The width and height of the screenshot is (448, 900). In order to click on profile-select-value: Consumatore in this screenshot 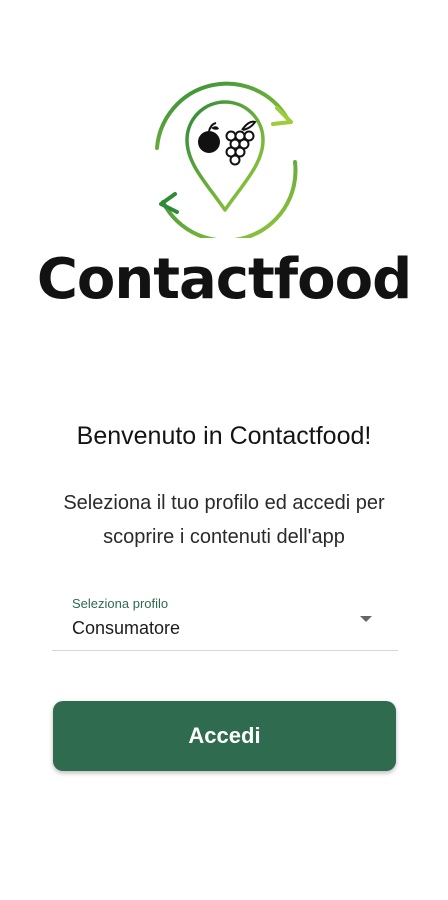, I will do `click(126, 628)`.